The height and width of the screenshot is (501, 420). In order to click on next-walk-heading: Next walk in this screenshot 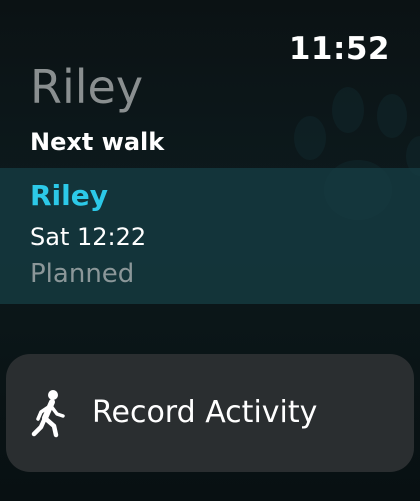, I will do `click(97, 142)`.